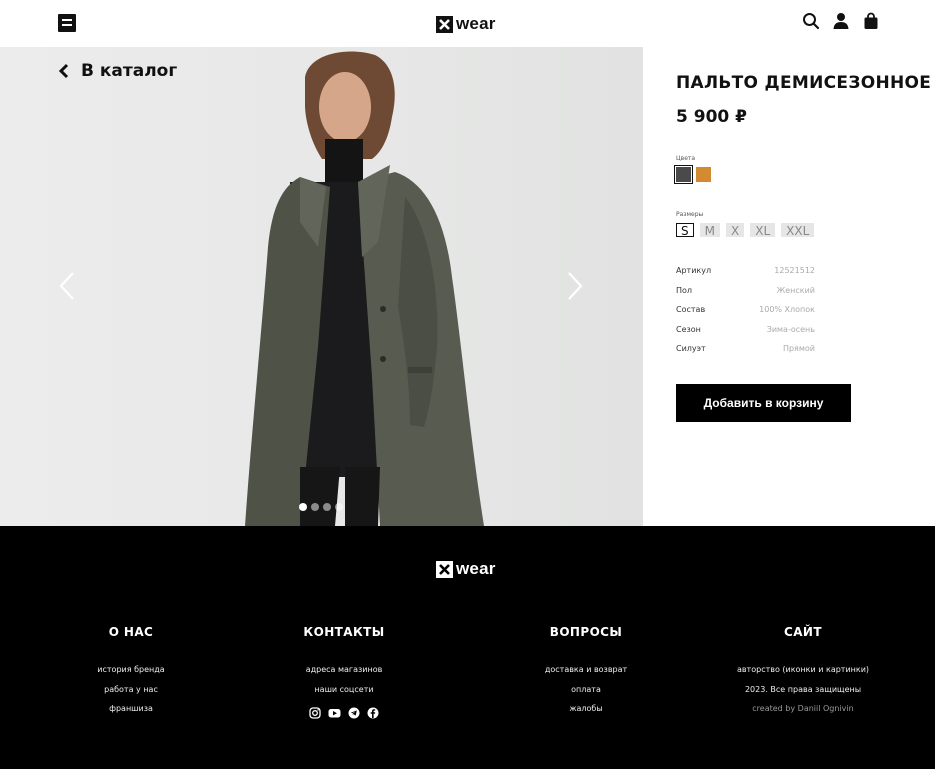 This screenshot has height=769, width=935. Describe the element at coordinates (63, 71) in the screenshot. I see `chevron-left-icon` at that location.